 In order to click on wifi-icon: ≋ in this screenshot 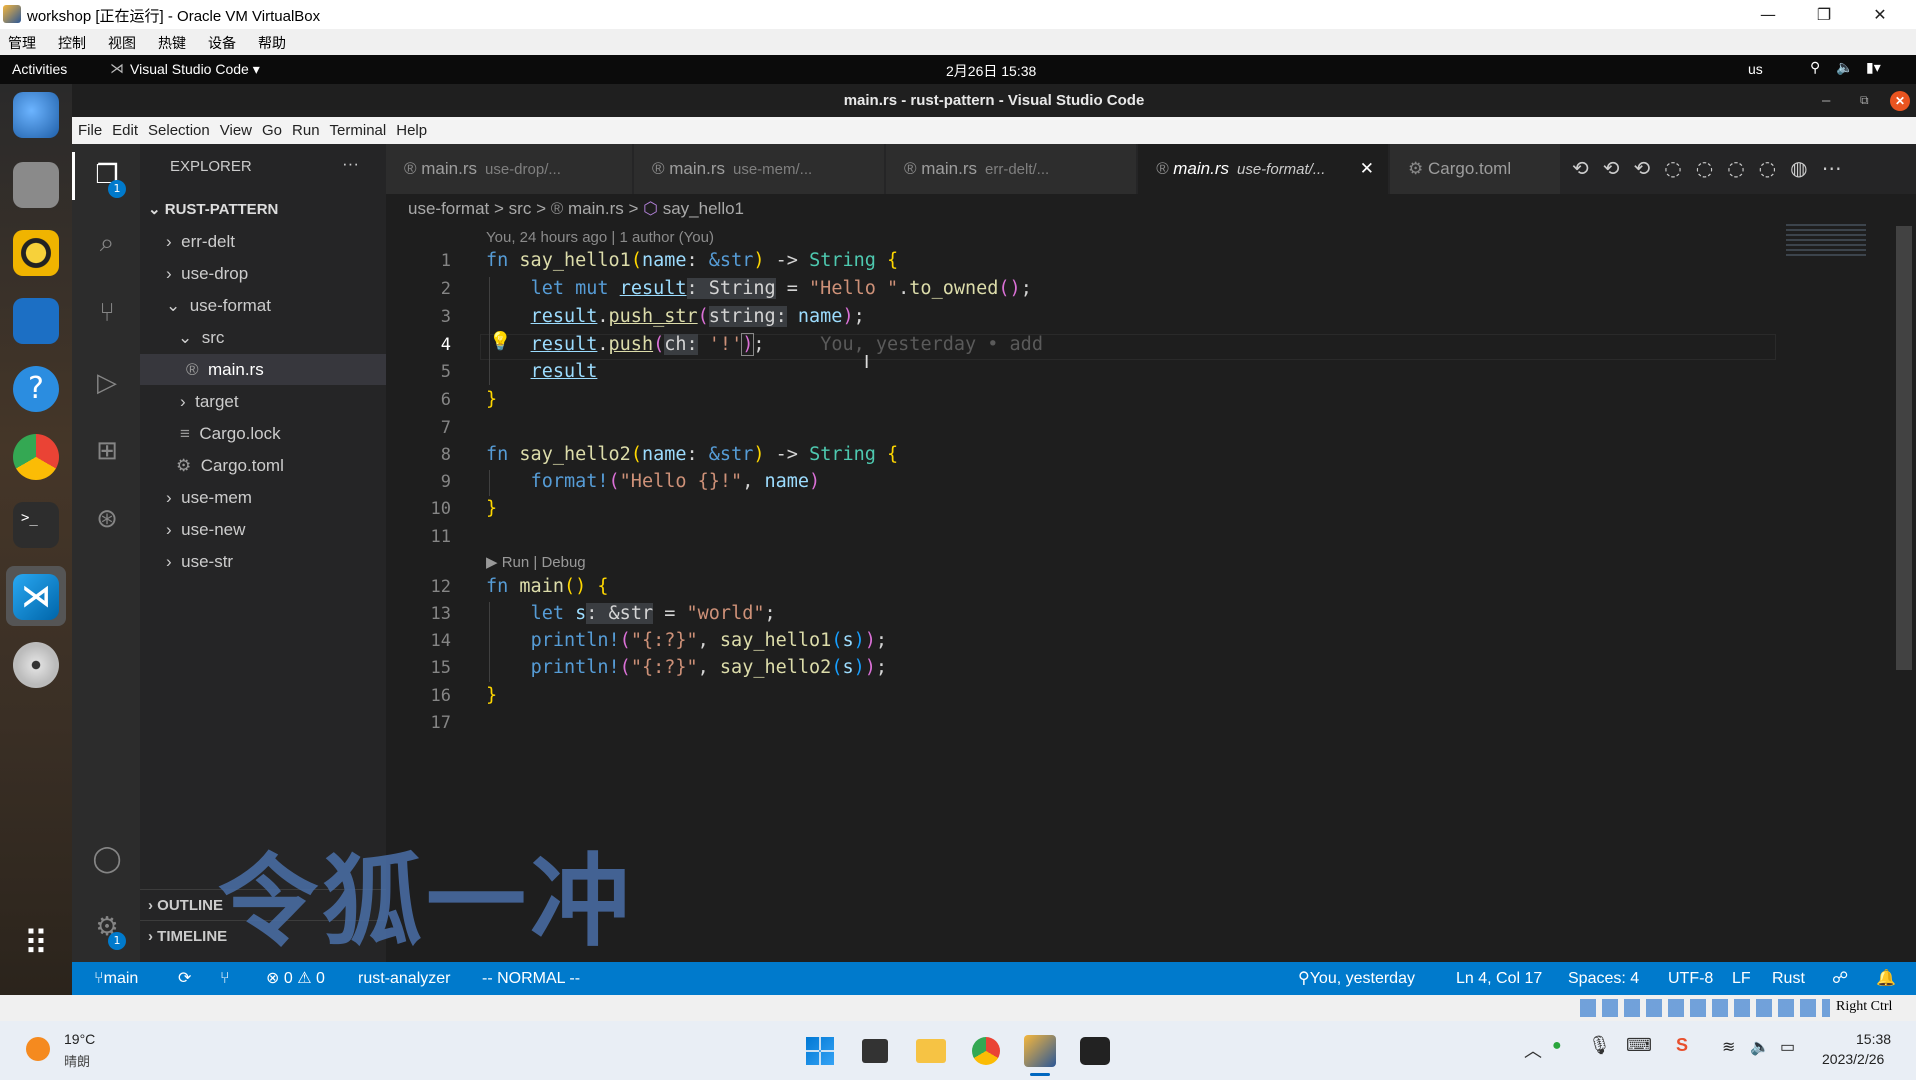, I will do `click(1728, 1047)`.